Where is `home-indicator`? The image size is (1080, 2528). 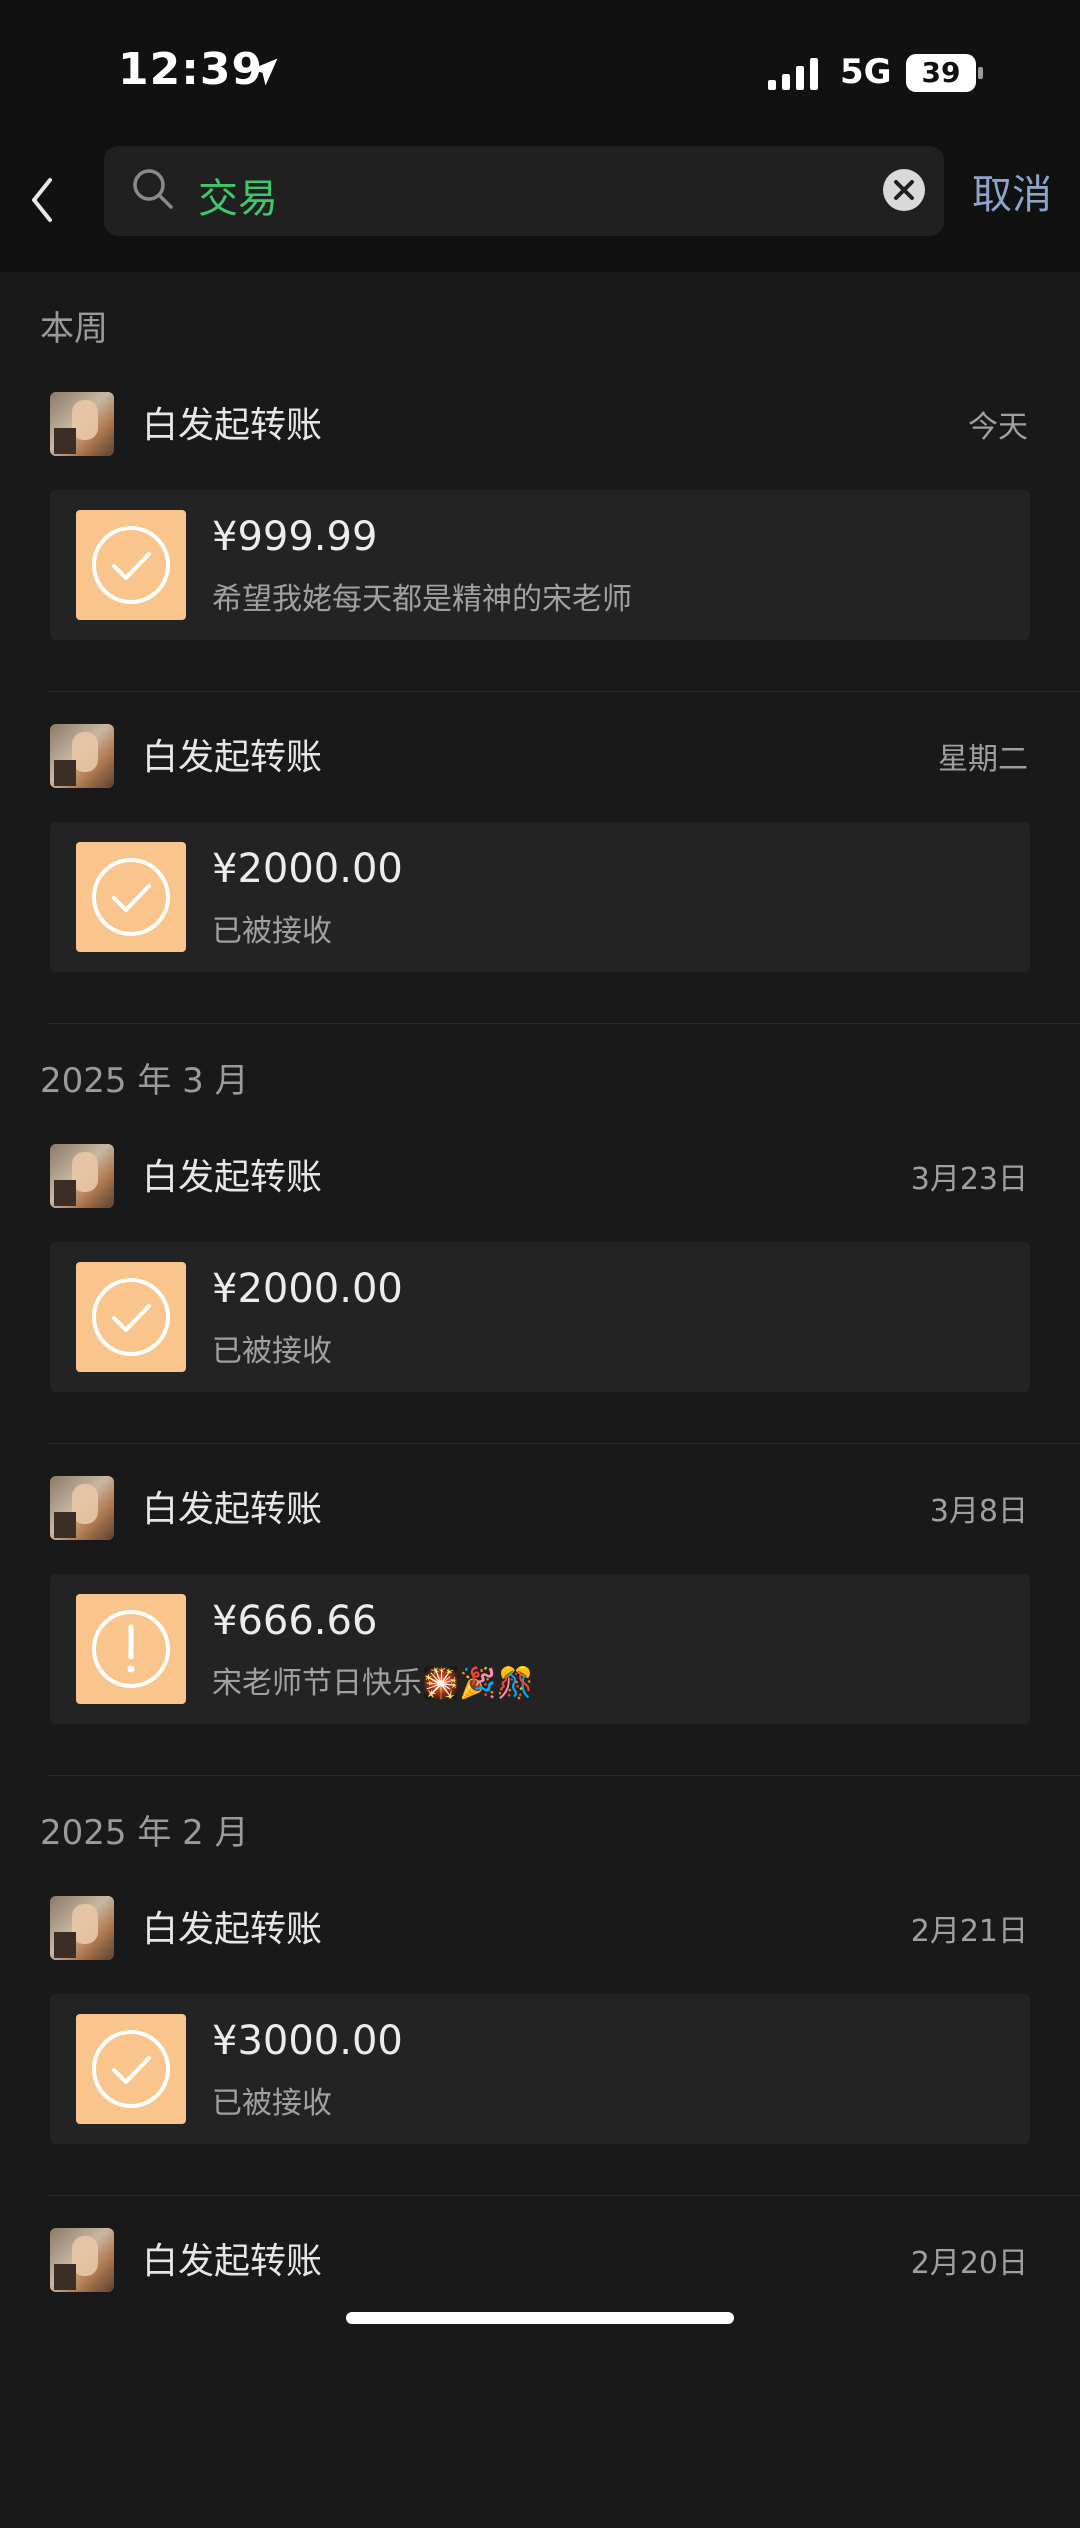
home-indicator is located at coordinates (540, 2318).